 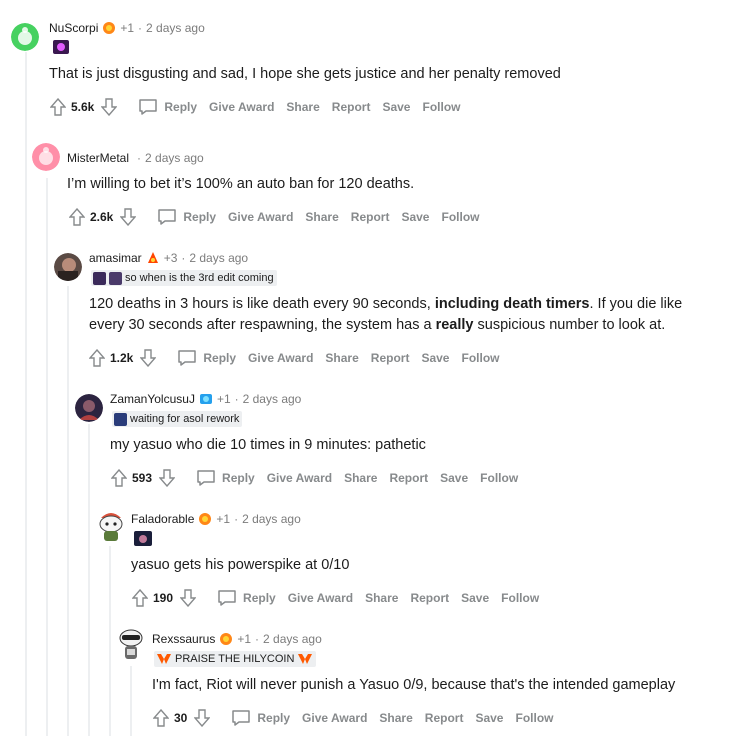 I want to click on comment-author: Faladorable, so click(x=162, y=519).